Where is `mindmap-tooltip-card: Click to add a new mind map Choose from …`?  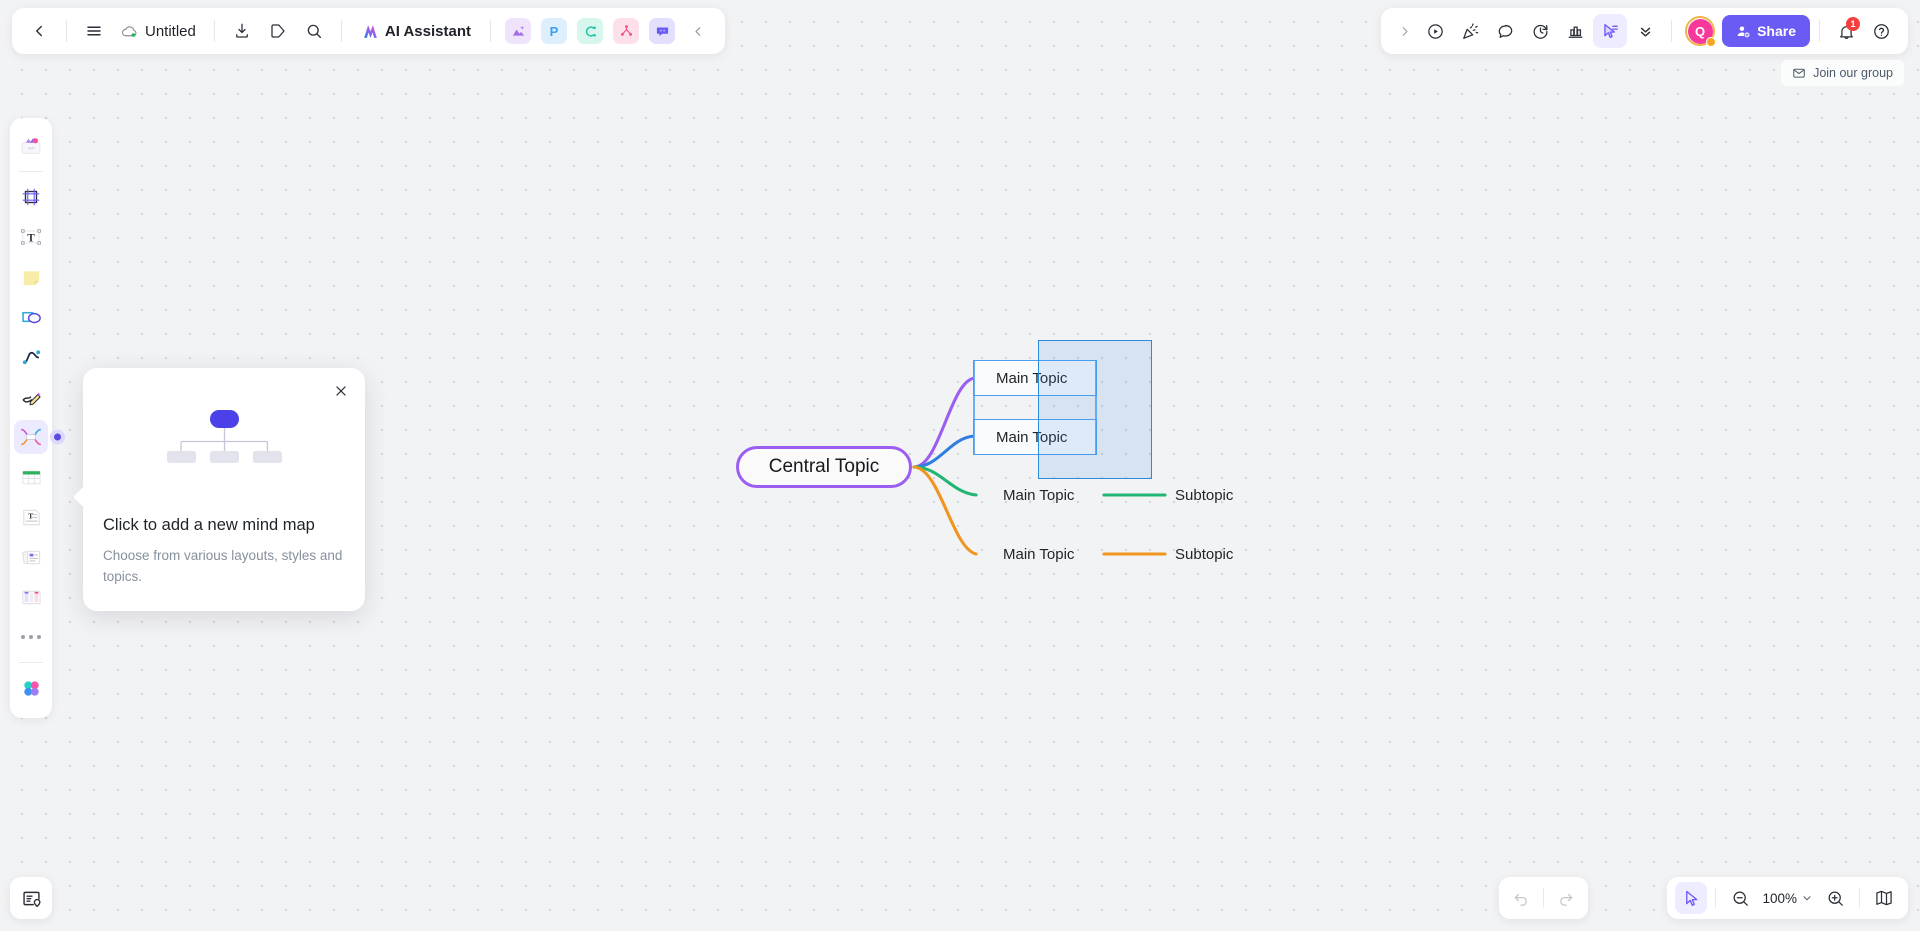
mindmap-tooltip-card: Click to add a new mind map Choose from … is located at coordinates (224, 490).